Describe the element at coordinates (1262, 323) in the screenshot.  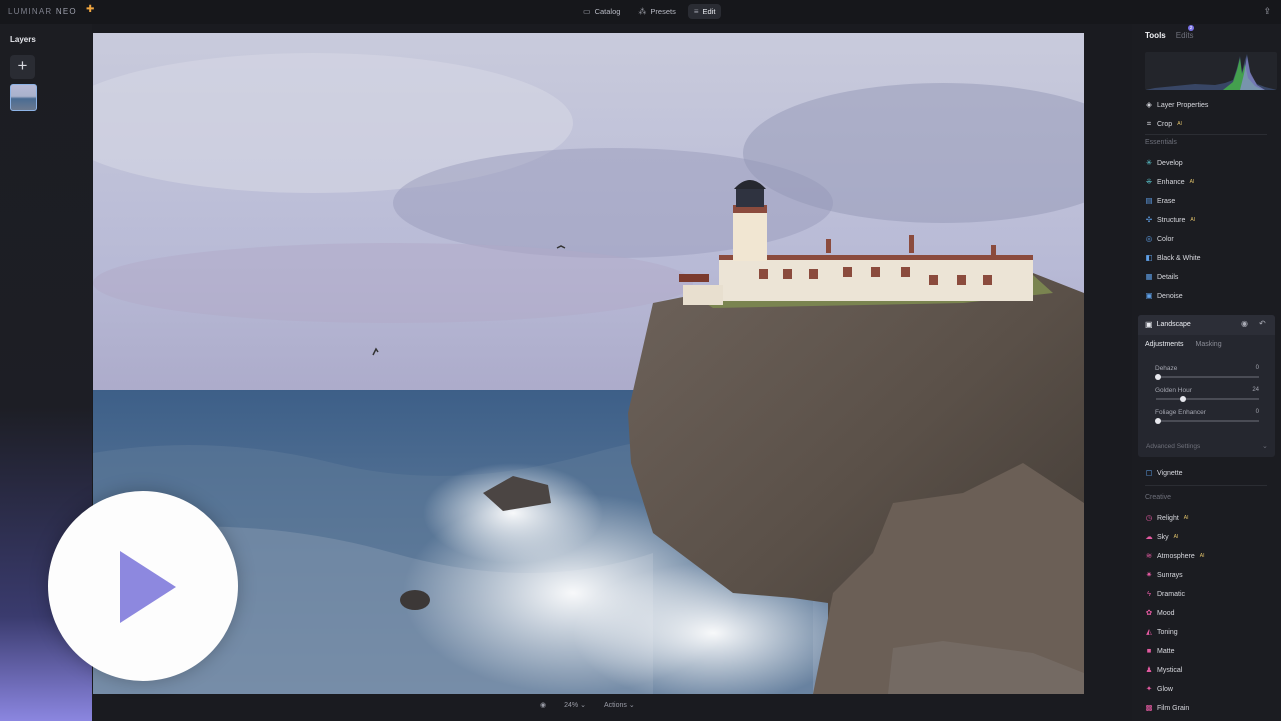
I see `reset-icon: ↶` at that location.